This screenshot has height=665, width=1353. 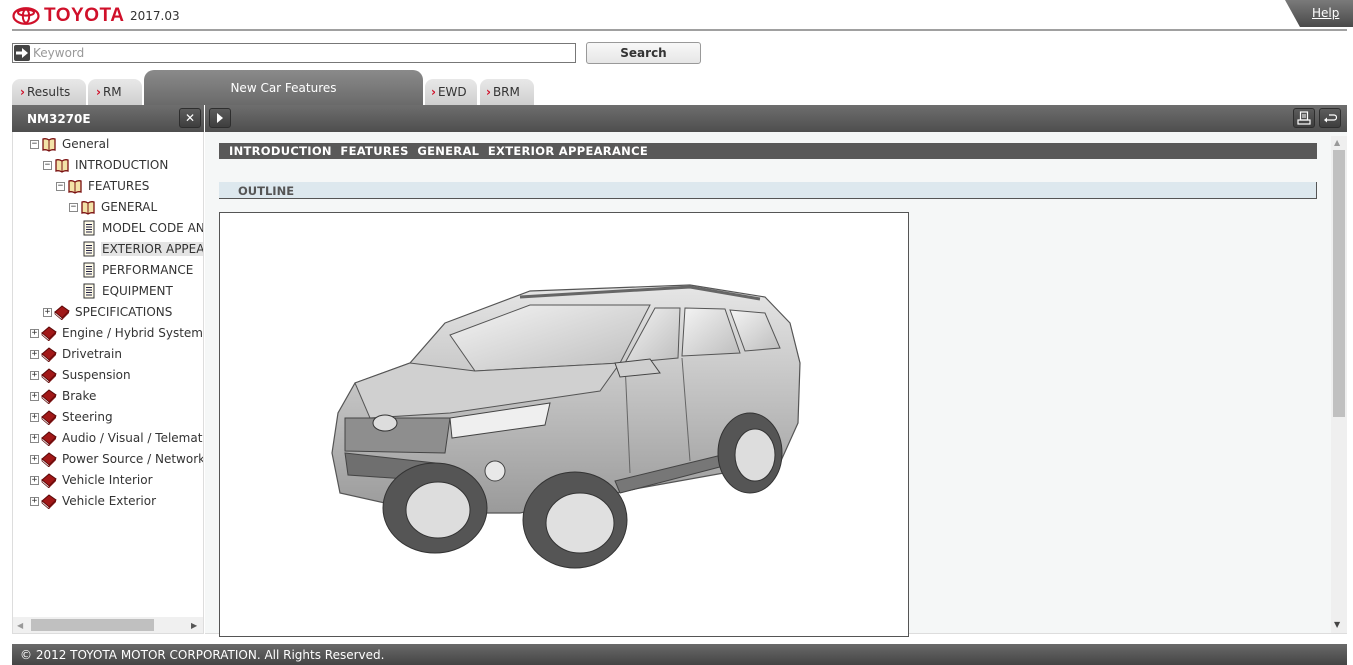 I want to click on tree-item: + Power Source / Network, so click(x=116, y=459).